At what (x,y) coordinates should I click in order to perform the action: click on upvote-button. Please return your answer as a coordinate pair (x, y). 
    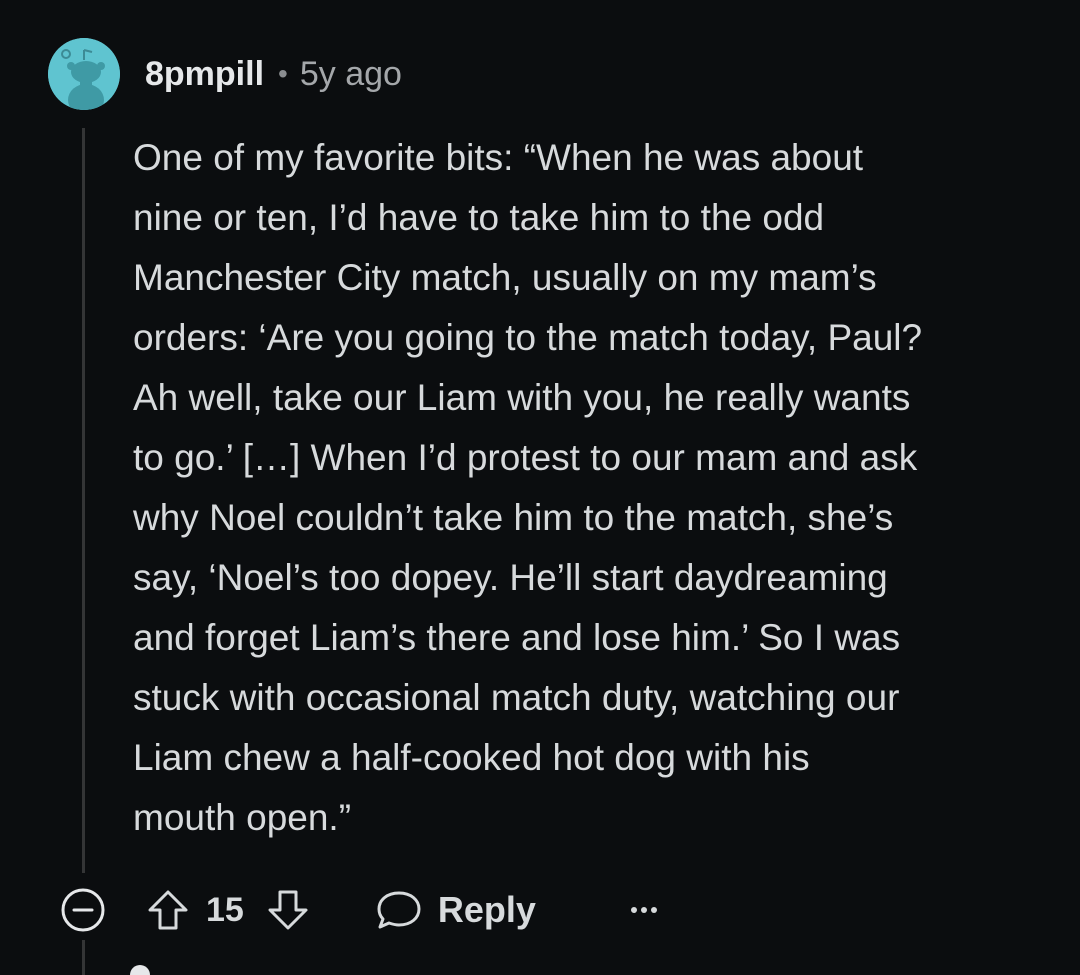
    Looking at the image, I should click on (168, 910).